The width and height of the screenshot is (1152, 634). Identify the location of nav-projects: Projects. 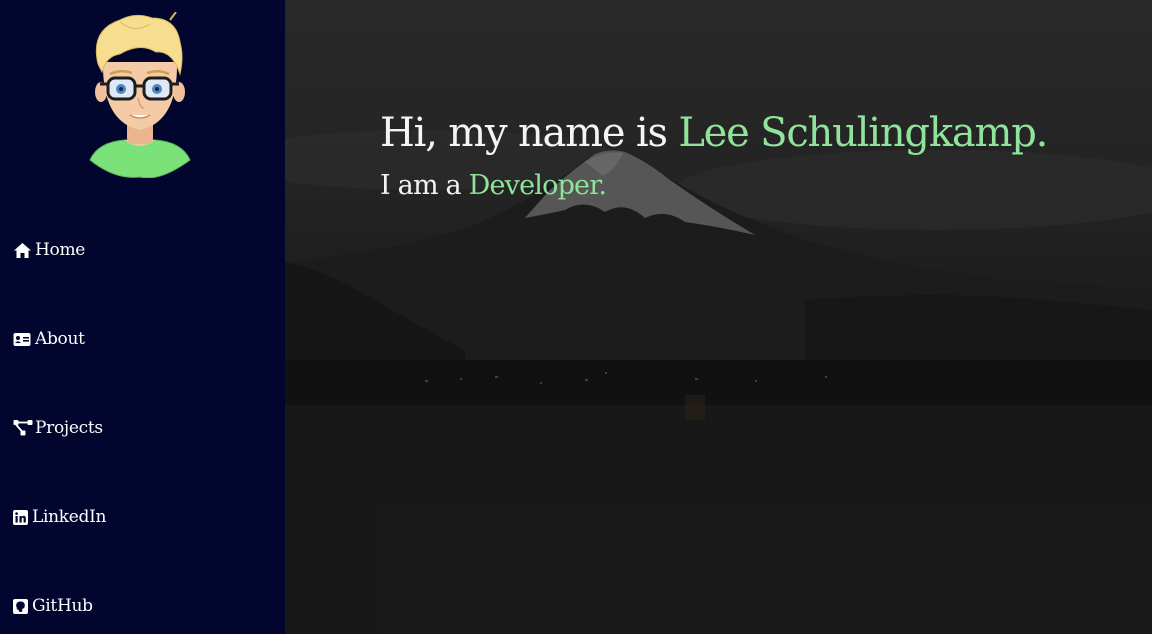
(58, 428).